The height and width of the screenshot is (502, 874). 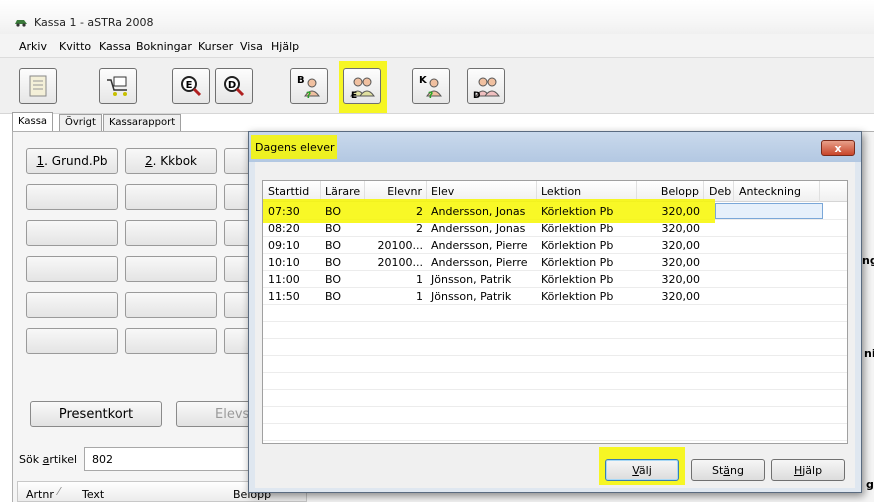 I want to click on menu-bokningar: Bokningar, so click(x=164, y=46).